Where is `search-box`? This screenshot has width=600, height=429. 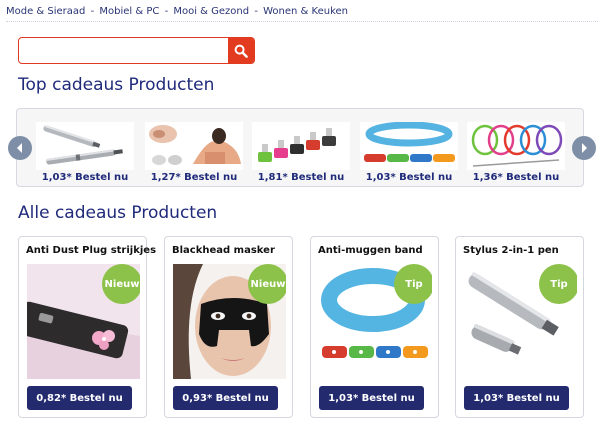
search-box is located at coordinates (136, 50).